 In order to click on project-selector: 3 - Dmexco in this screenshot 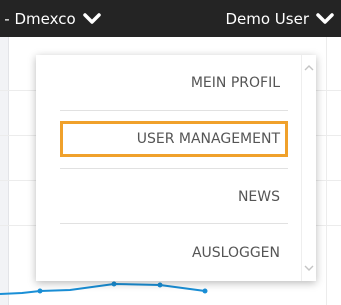, I will do `click(51, 18)`.